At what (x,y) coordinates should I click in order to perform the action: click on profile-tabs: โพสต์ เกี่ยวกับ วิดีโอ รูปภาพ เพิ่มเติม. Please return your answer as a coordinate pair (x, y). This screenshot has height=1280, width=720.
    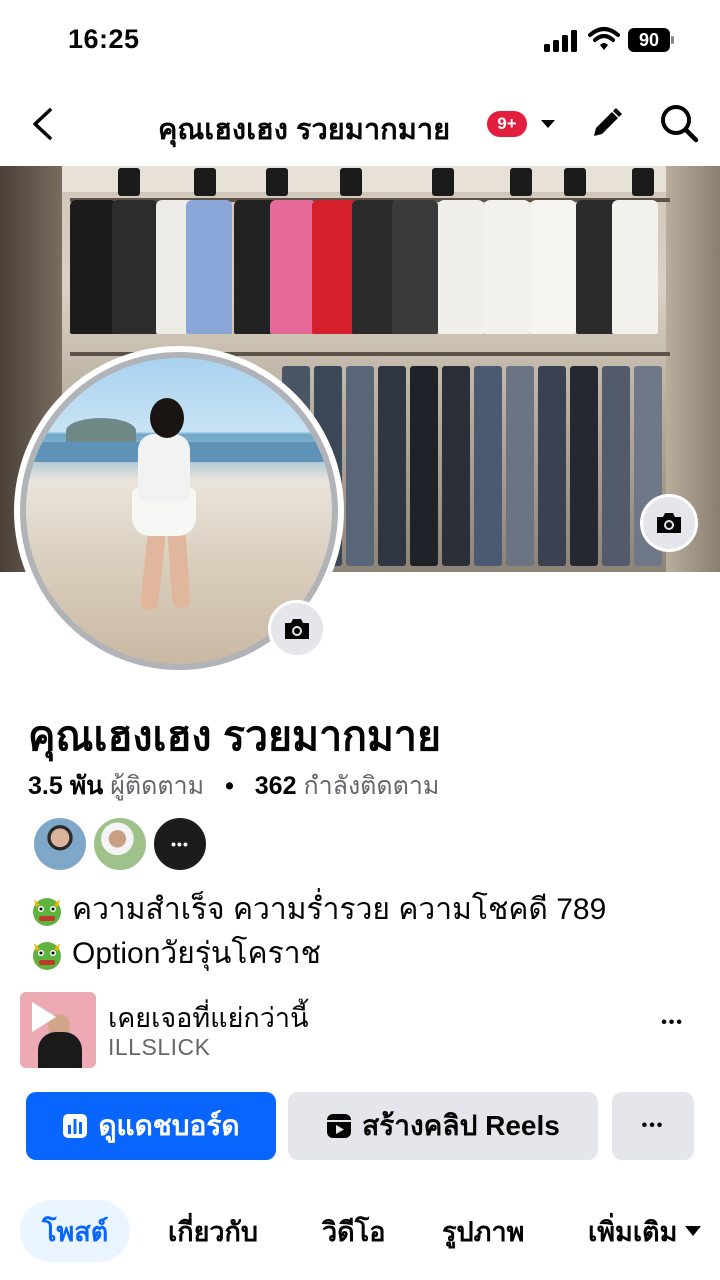
    Looking at the image, I should click on (370, 1232).